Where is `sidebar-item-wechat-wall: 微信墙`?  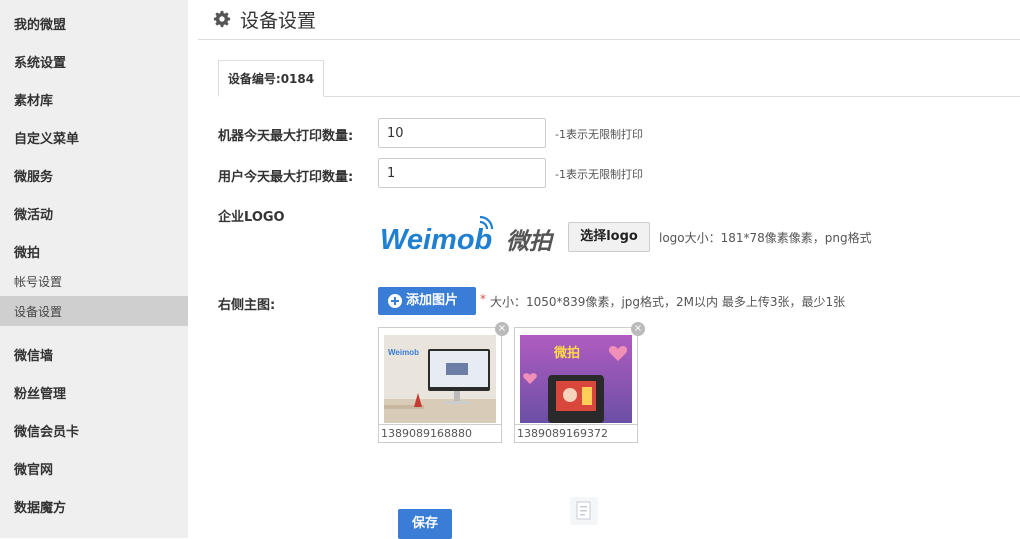 sidebar-item-wechat-wall: 微信墙 is located at coordinates (33, 354).